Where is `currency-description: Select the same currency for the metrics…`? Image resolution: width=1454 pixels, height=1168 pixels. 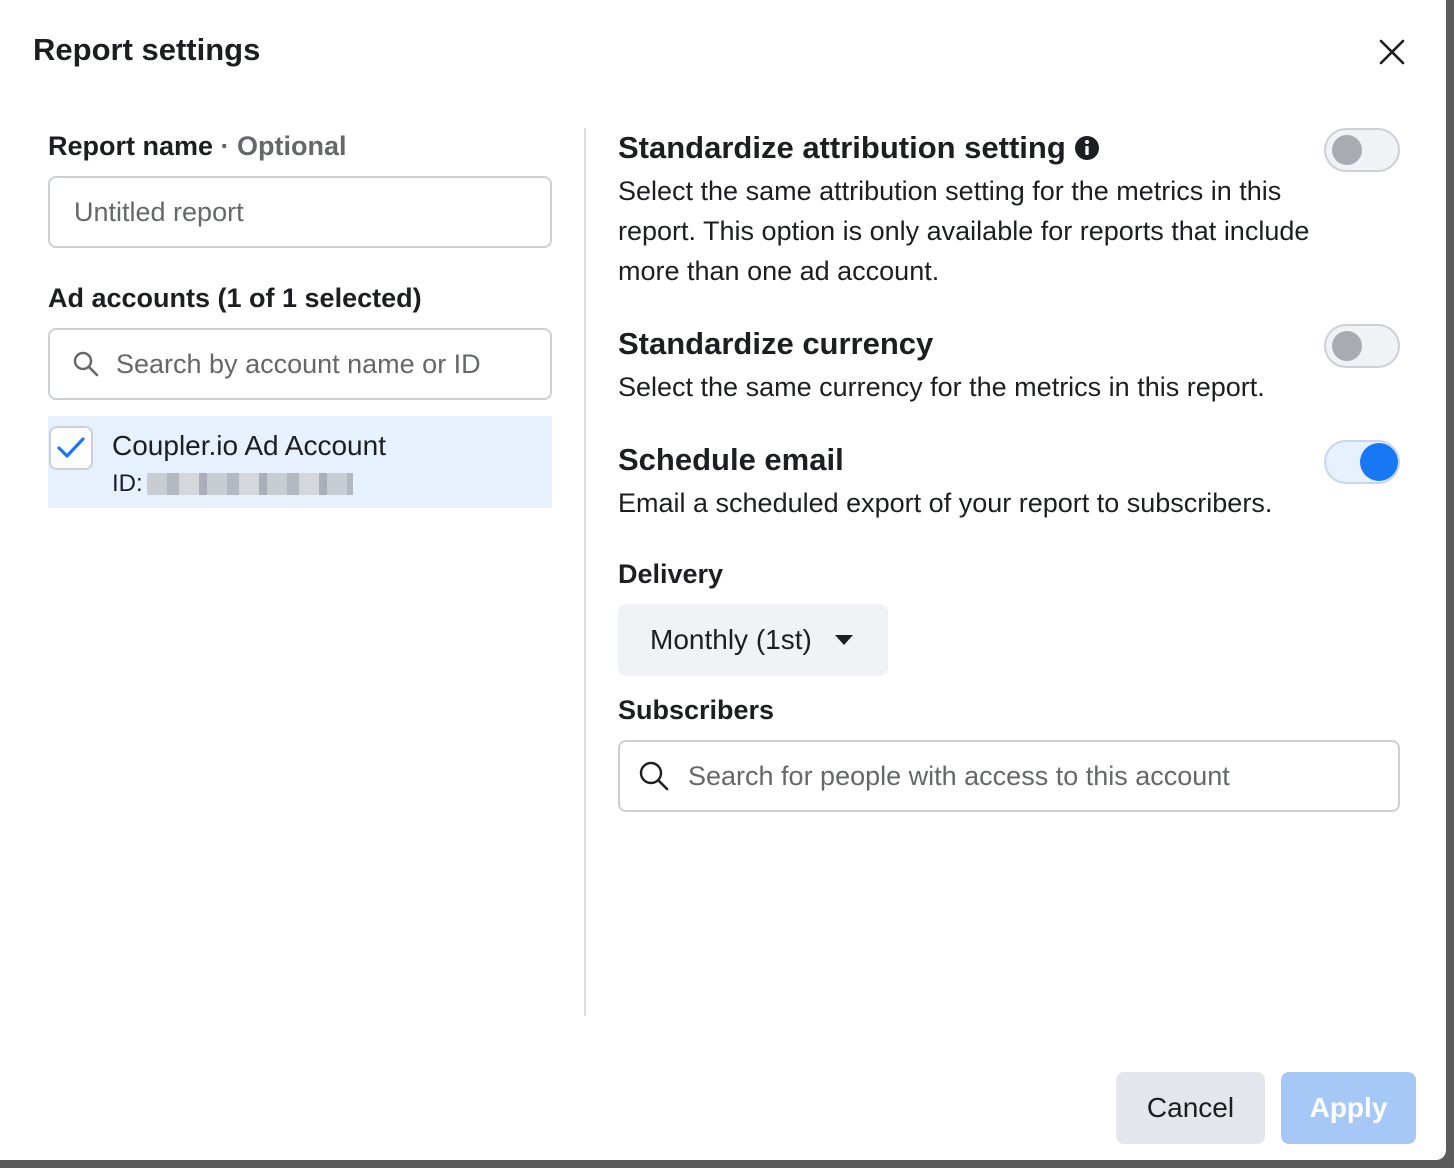
currency-description: Select the same currency for the metrics… is located at coordinates (941, 387).